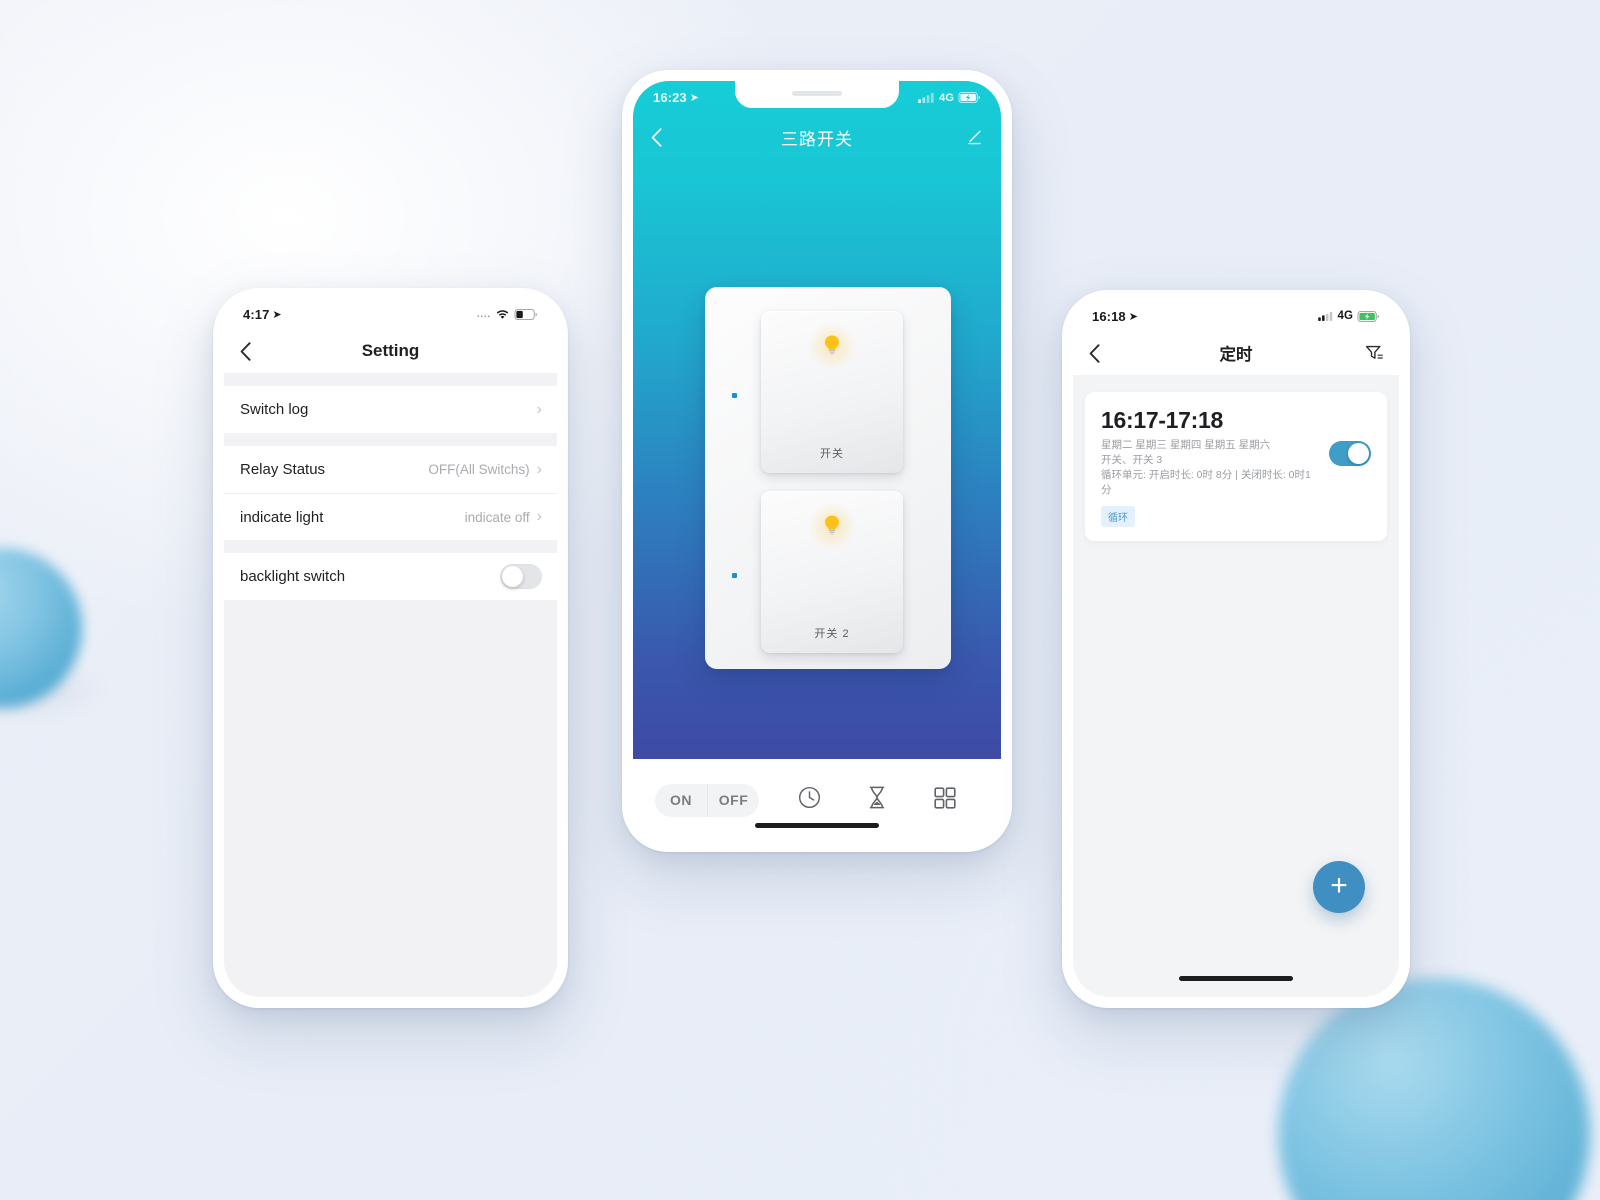  What do you see at coordinates (945, 800) in the screenshot?
I see `grid-icon` at bounding box center [945, 800].